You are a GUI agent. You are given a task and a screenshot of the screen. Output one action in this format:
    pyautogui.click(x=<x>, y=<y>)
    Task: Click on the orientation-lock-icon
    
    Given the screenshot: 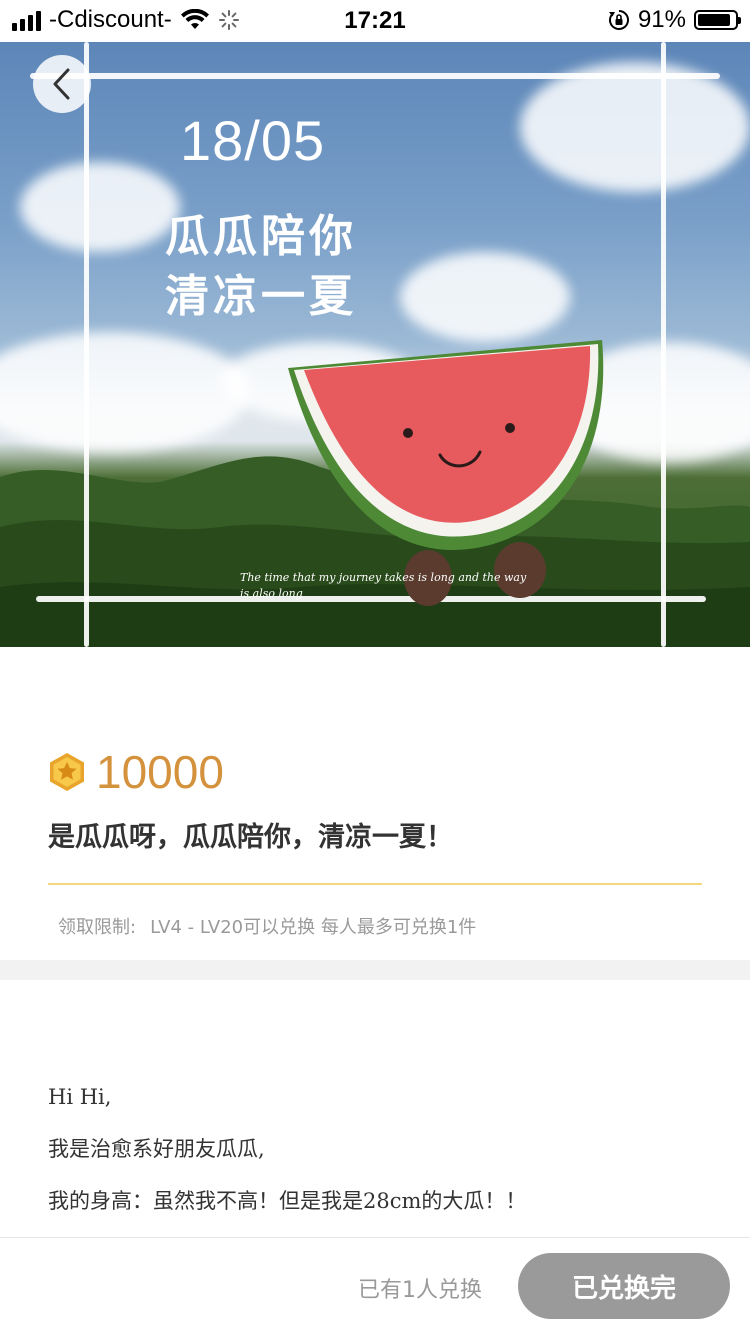 What is the action you would take?
    pyautogui.click(x=618, y=20)
    